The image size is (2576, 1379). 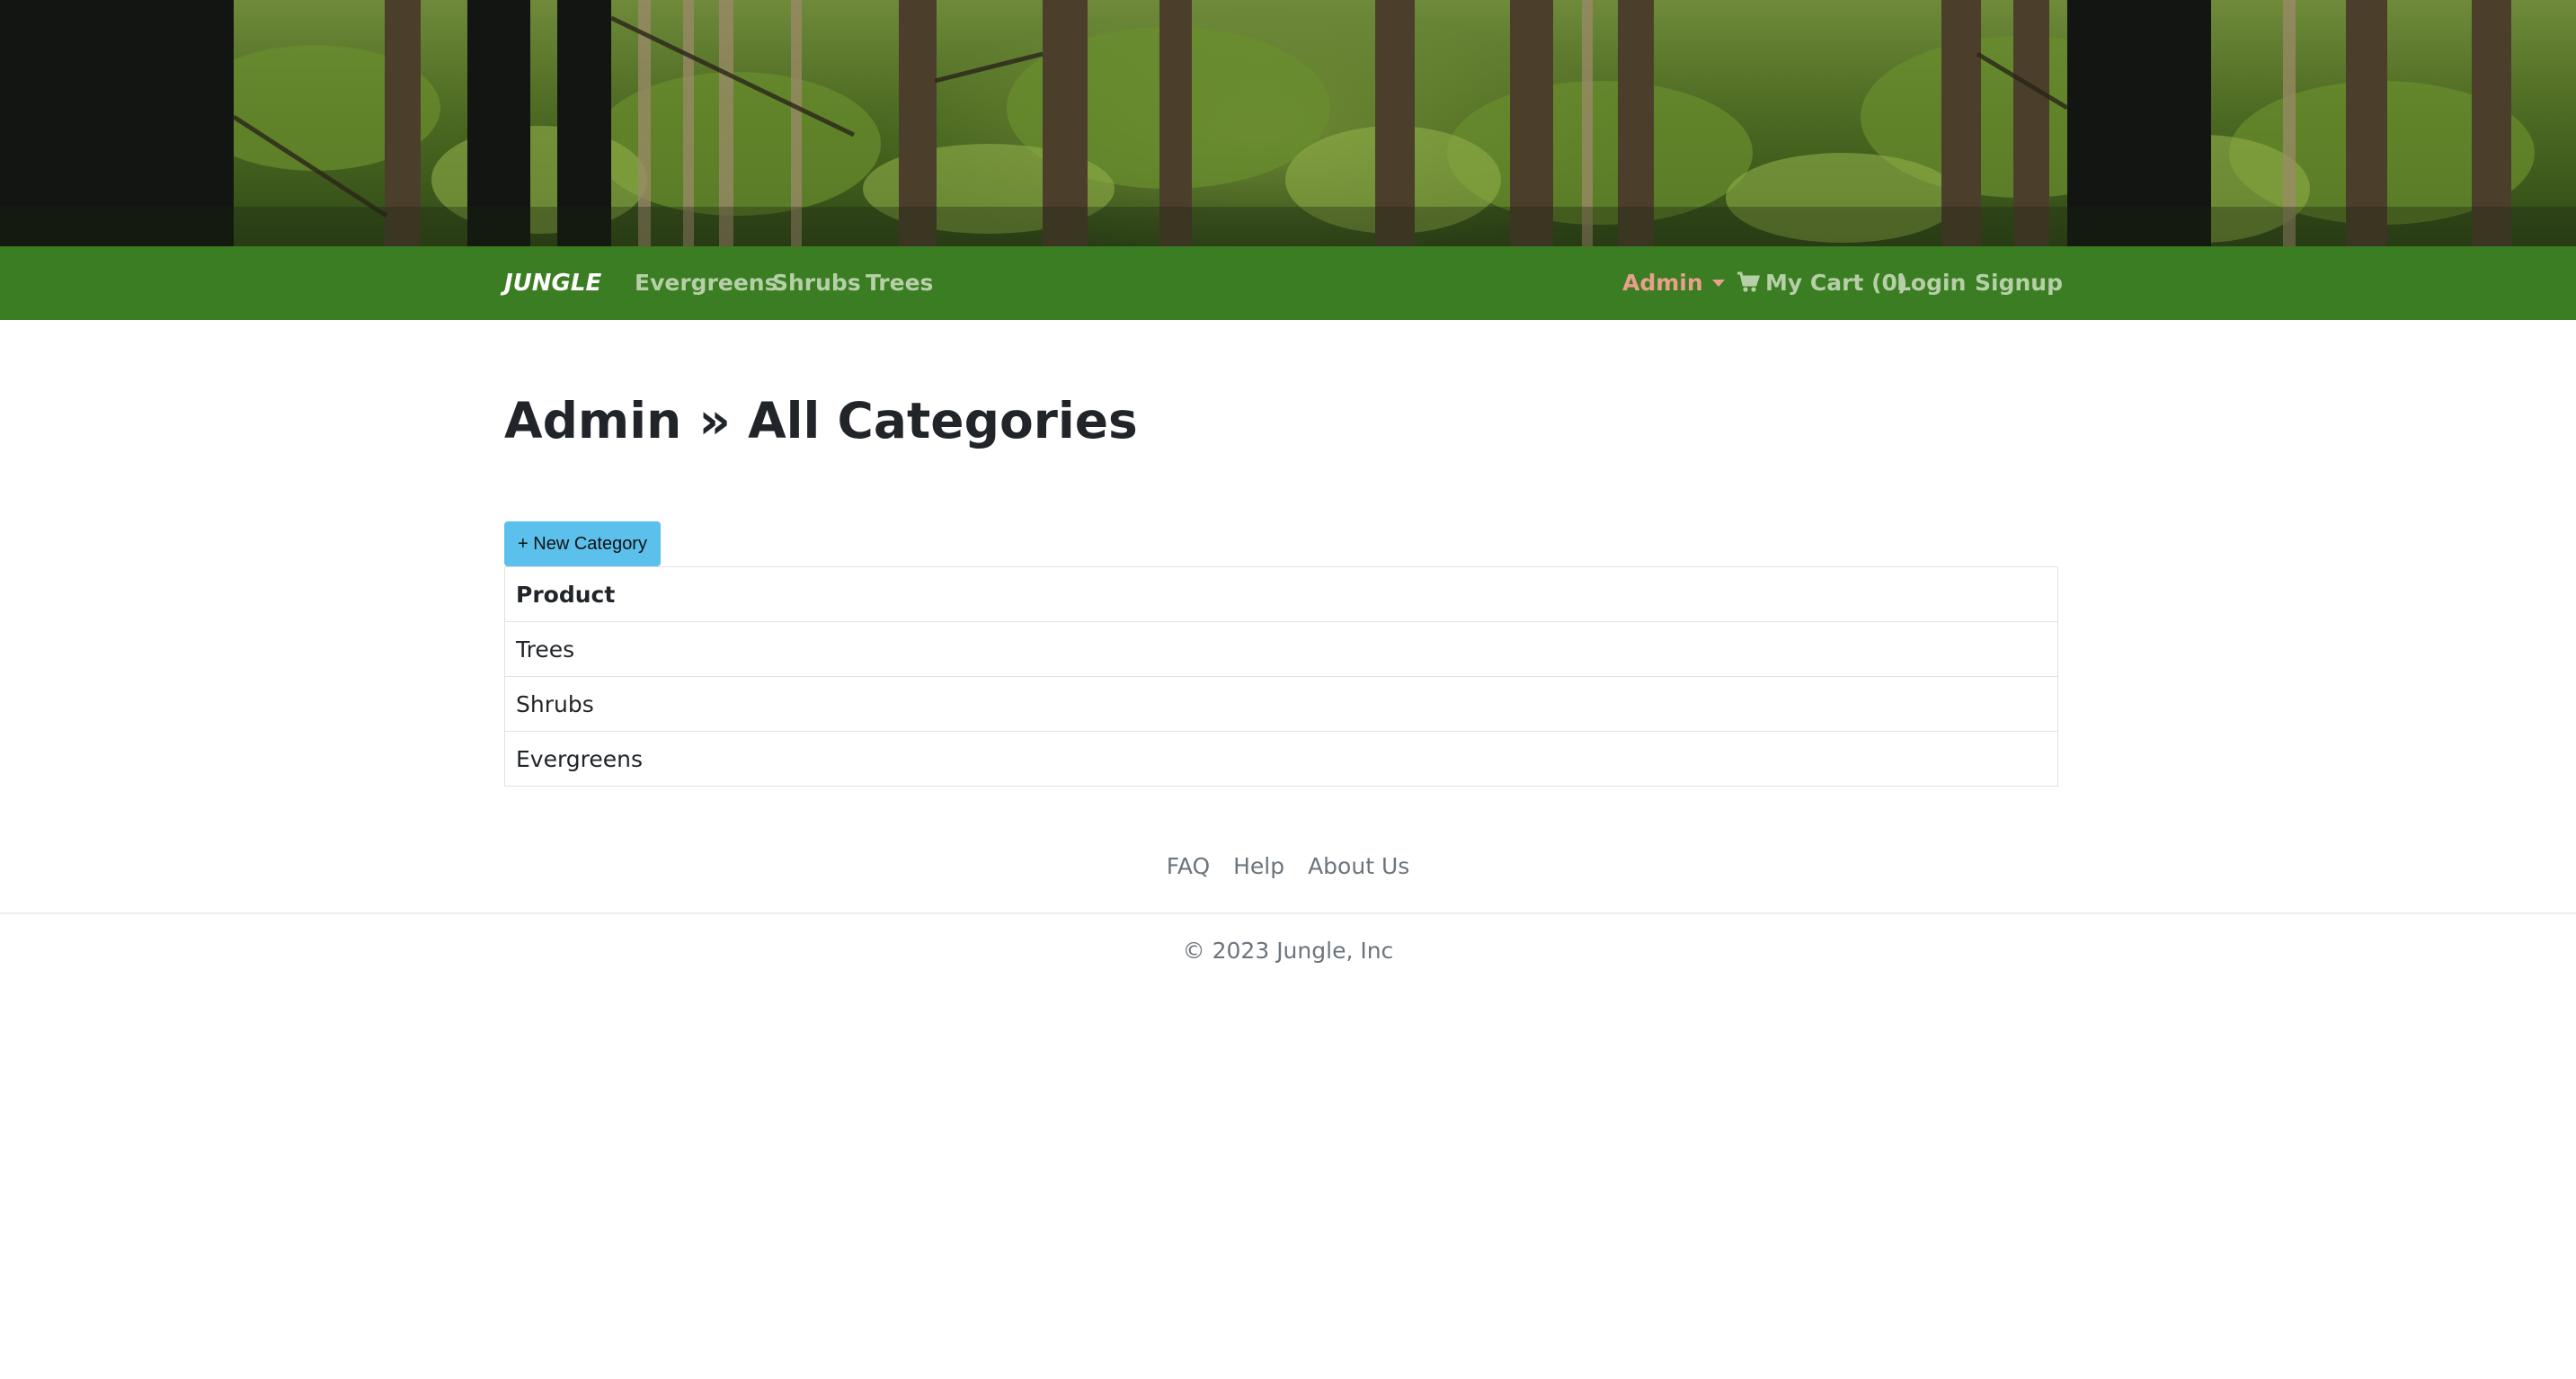 I want to click on category-cell: Evergreens, so click(x=1281, y=759).